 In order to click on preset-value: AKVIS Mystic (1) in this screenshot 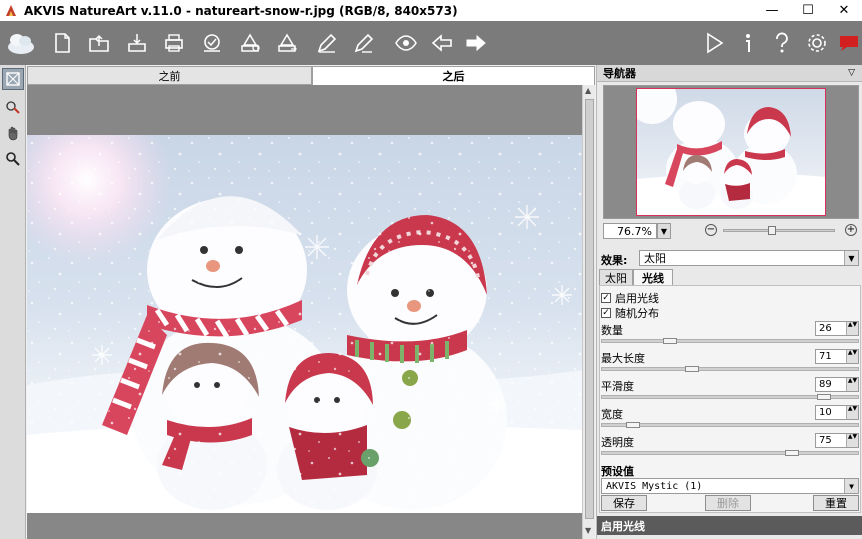, I will do `click(654, 486)`.